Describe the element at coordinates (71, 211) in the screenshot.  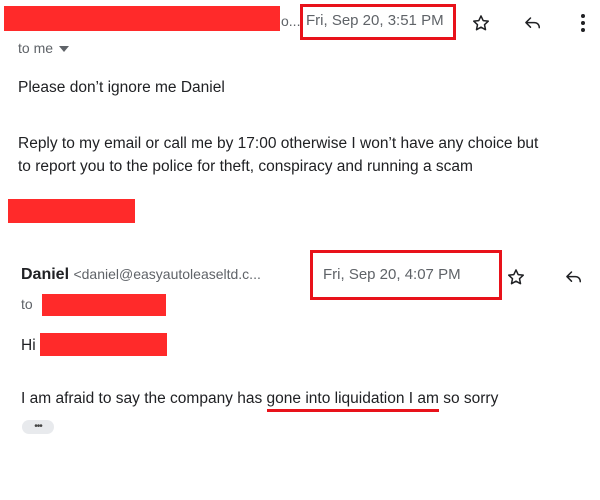
I see `redacted-block` at that location.